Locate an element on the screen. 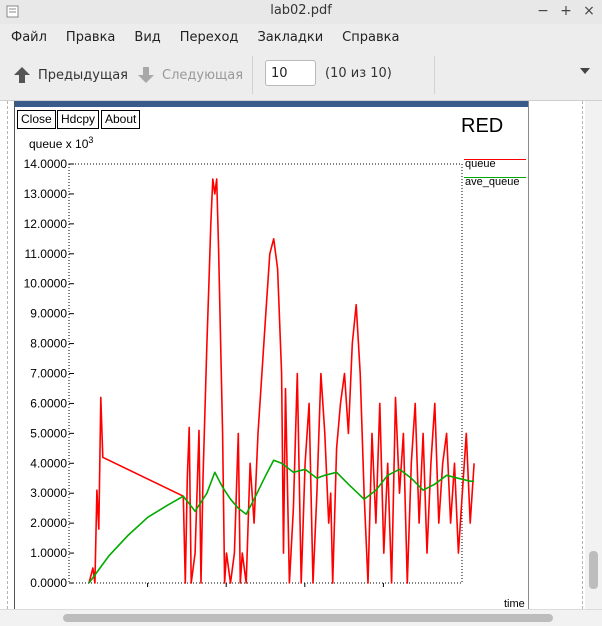  menubar: Файл Правка Вид Переход Закладки Справка is located at coordinates (301, 37).